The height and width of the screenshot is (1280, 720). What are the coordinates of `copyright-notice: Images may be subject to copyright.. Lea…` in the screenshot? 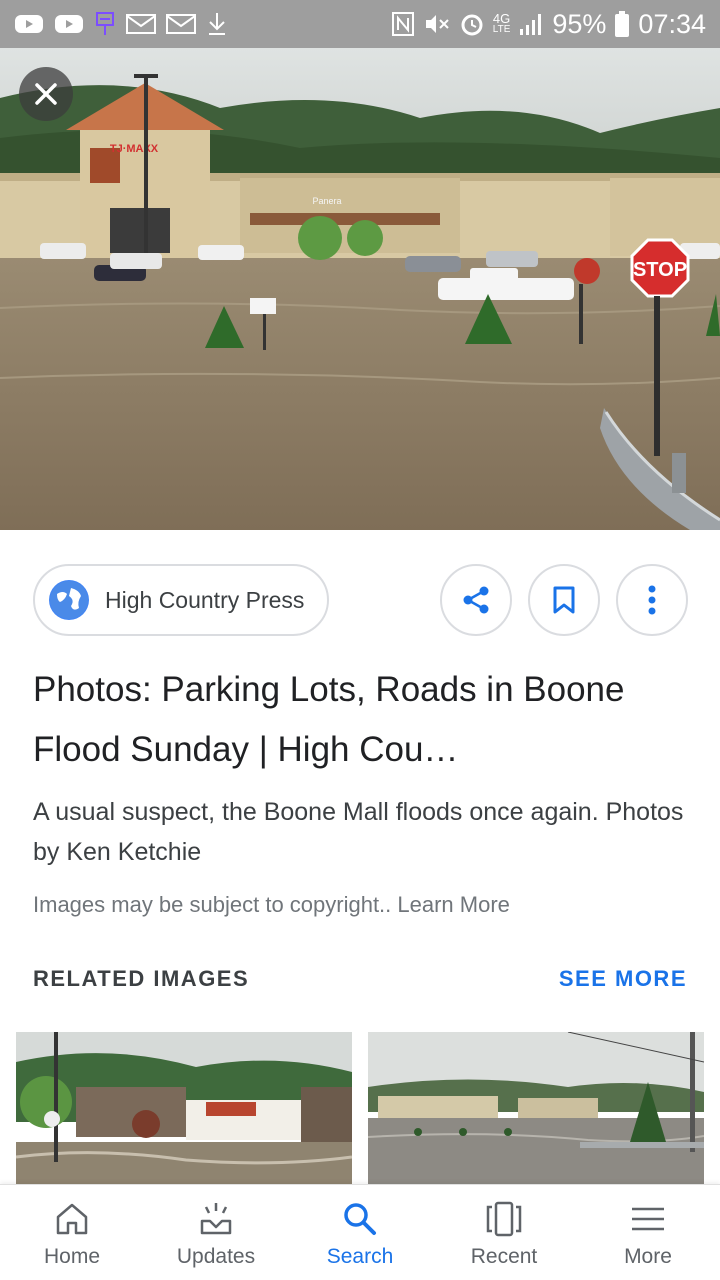 It's located at (271, 905).